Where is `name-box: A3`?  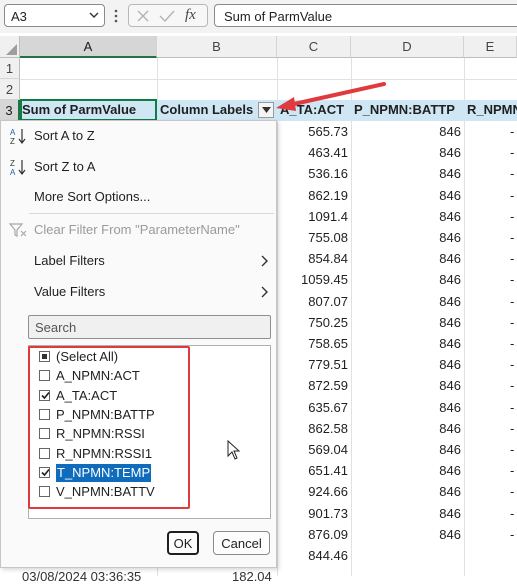 name-box: A3 is located at coordinates (54, 15).